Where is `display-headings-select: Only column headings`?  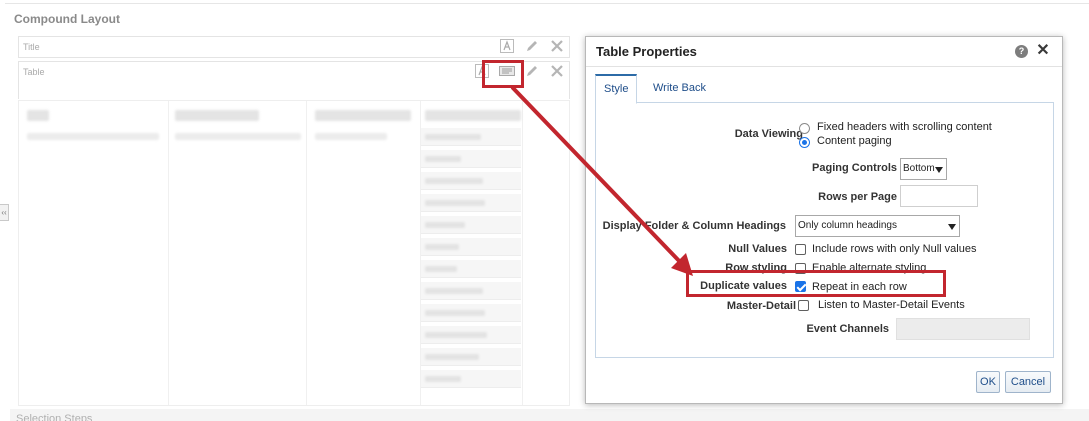 display-headings-select: Only column headings is located at coordinates (877, 226).